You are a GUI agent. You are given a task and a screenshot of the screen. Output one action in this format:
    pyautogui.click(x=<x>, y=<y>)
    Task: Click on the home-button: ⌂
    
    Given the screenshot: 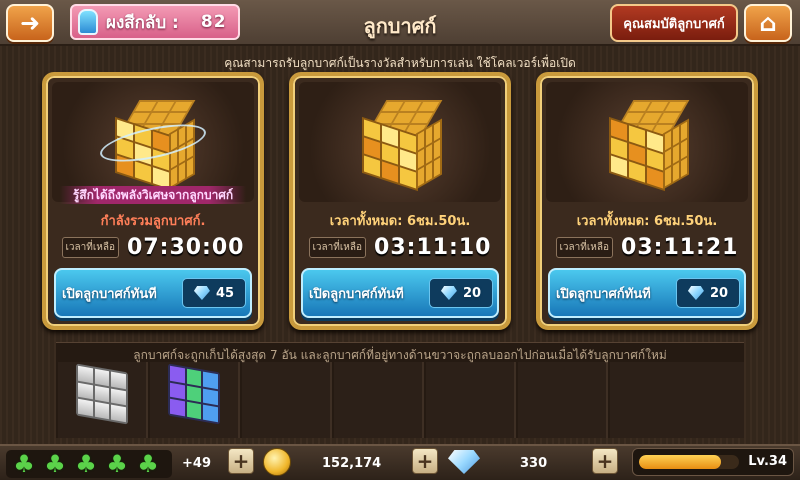 What is the action you would take?
    pyautogui.click(x=768, y=23)
    